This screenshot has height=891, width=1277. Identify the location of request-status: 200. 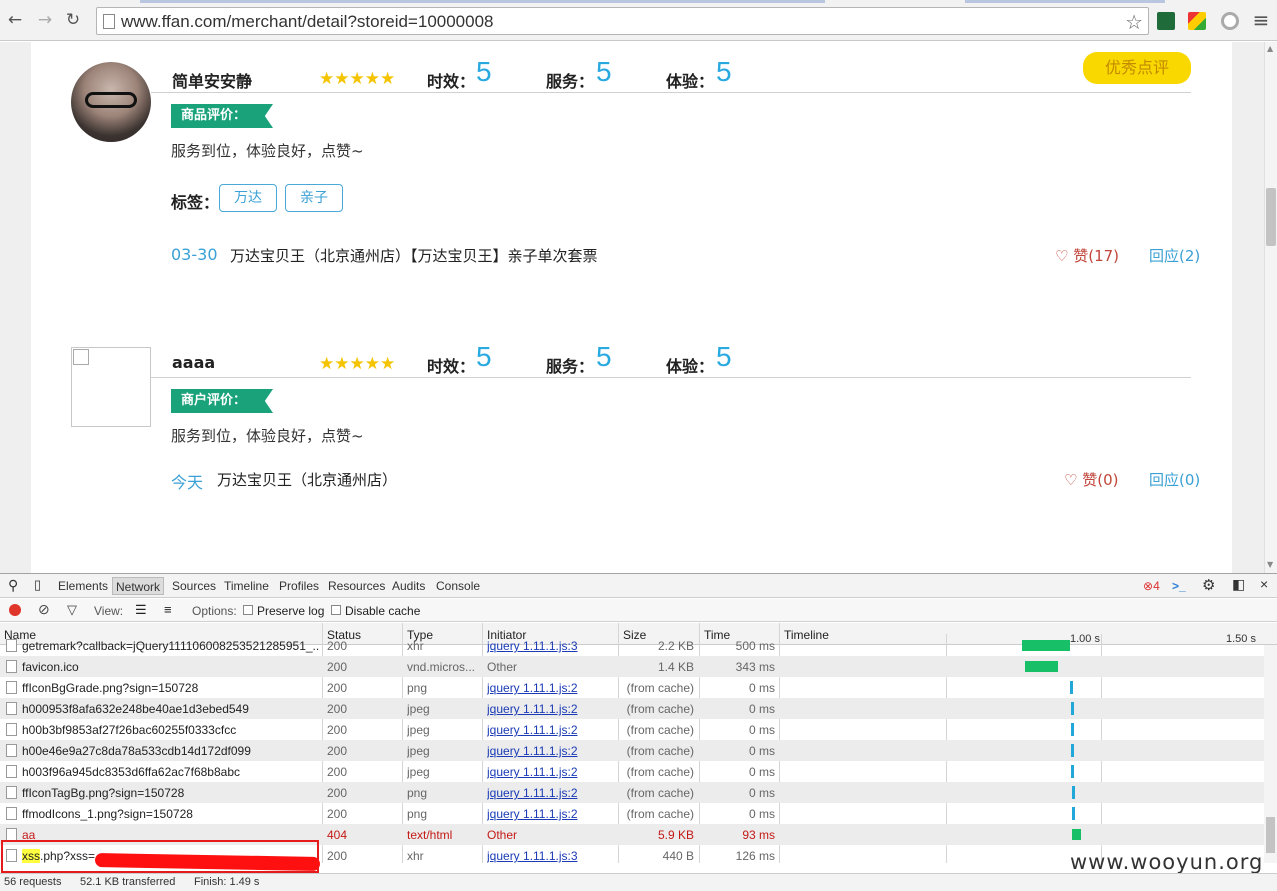
(337, 856).